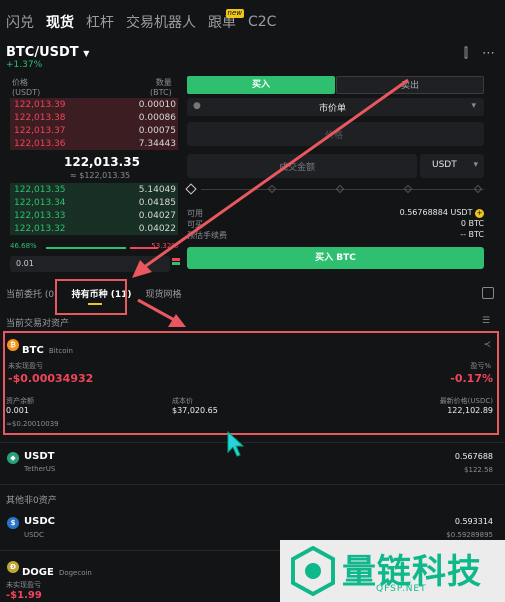 This screenshot has width=505, height=602. What do you see at coordinates (158, 311) in the screenshot?
I see `arrow-line` at bounding box center [158, 311].